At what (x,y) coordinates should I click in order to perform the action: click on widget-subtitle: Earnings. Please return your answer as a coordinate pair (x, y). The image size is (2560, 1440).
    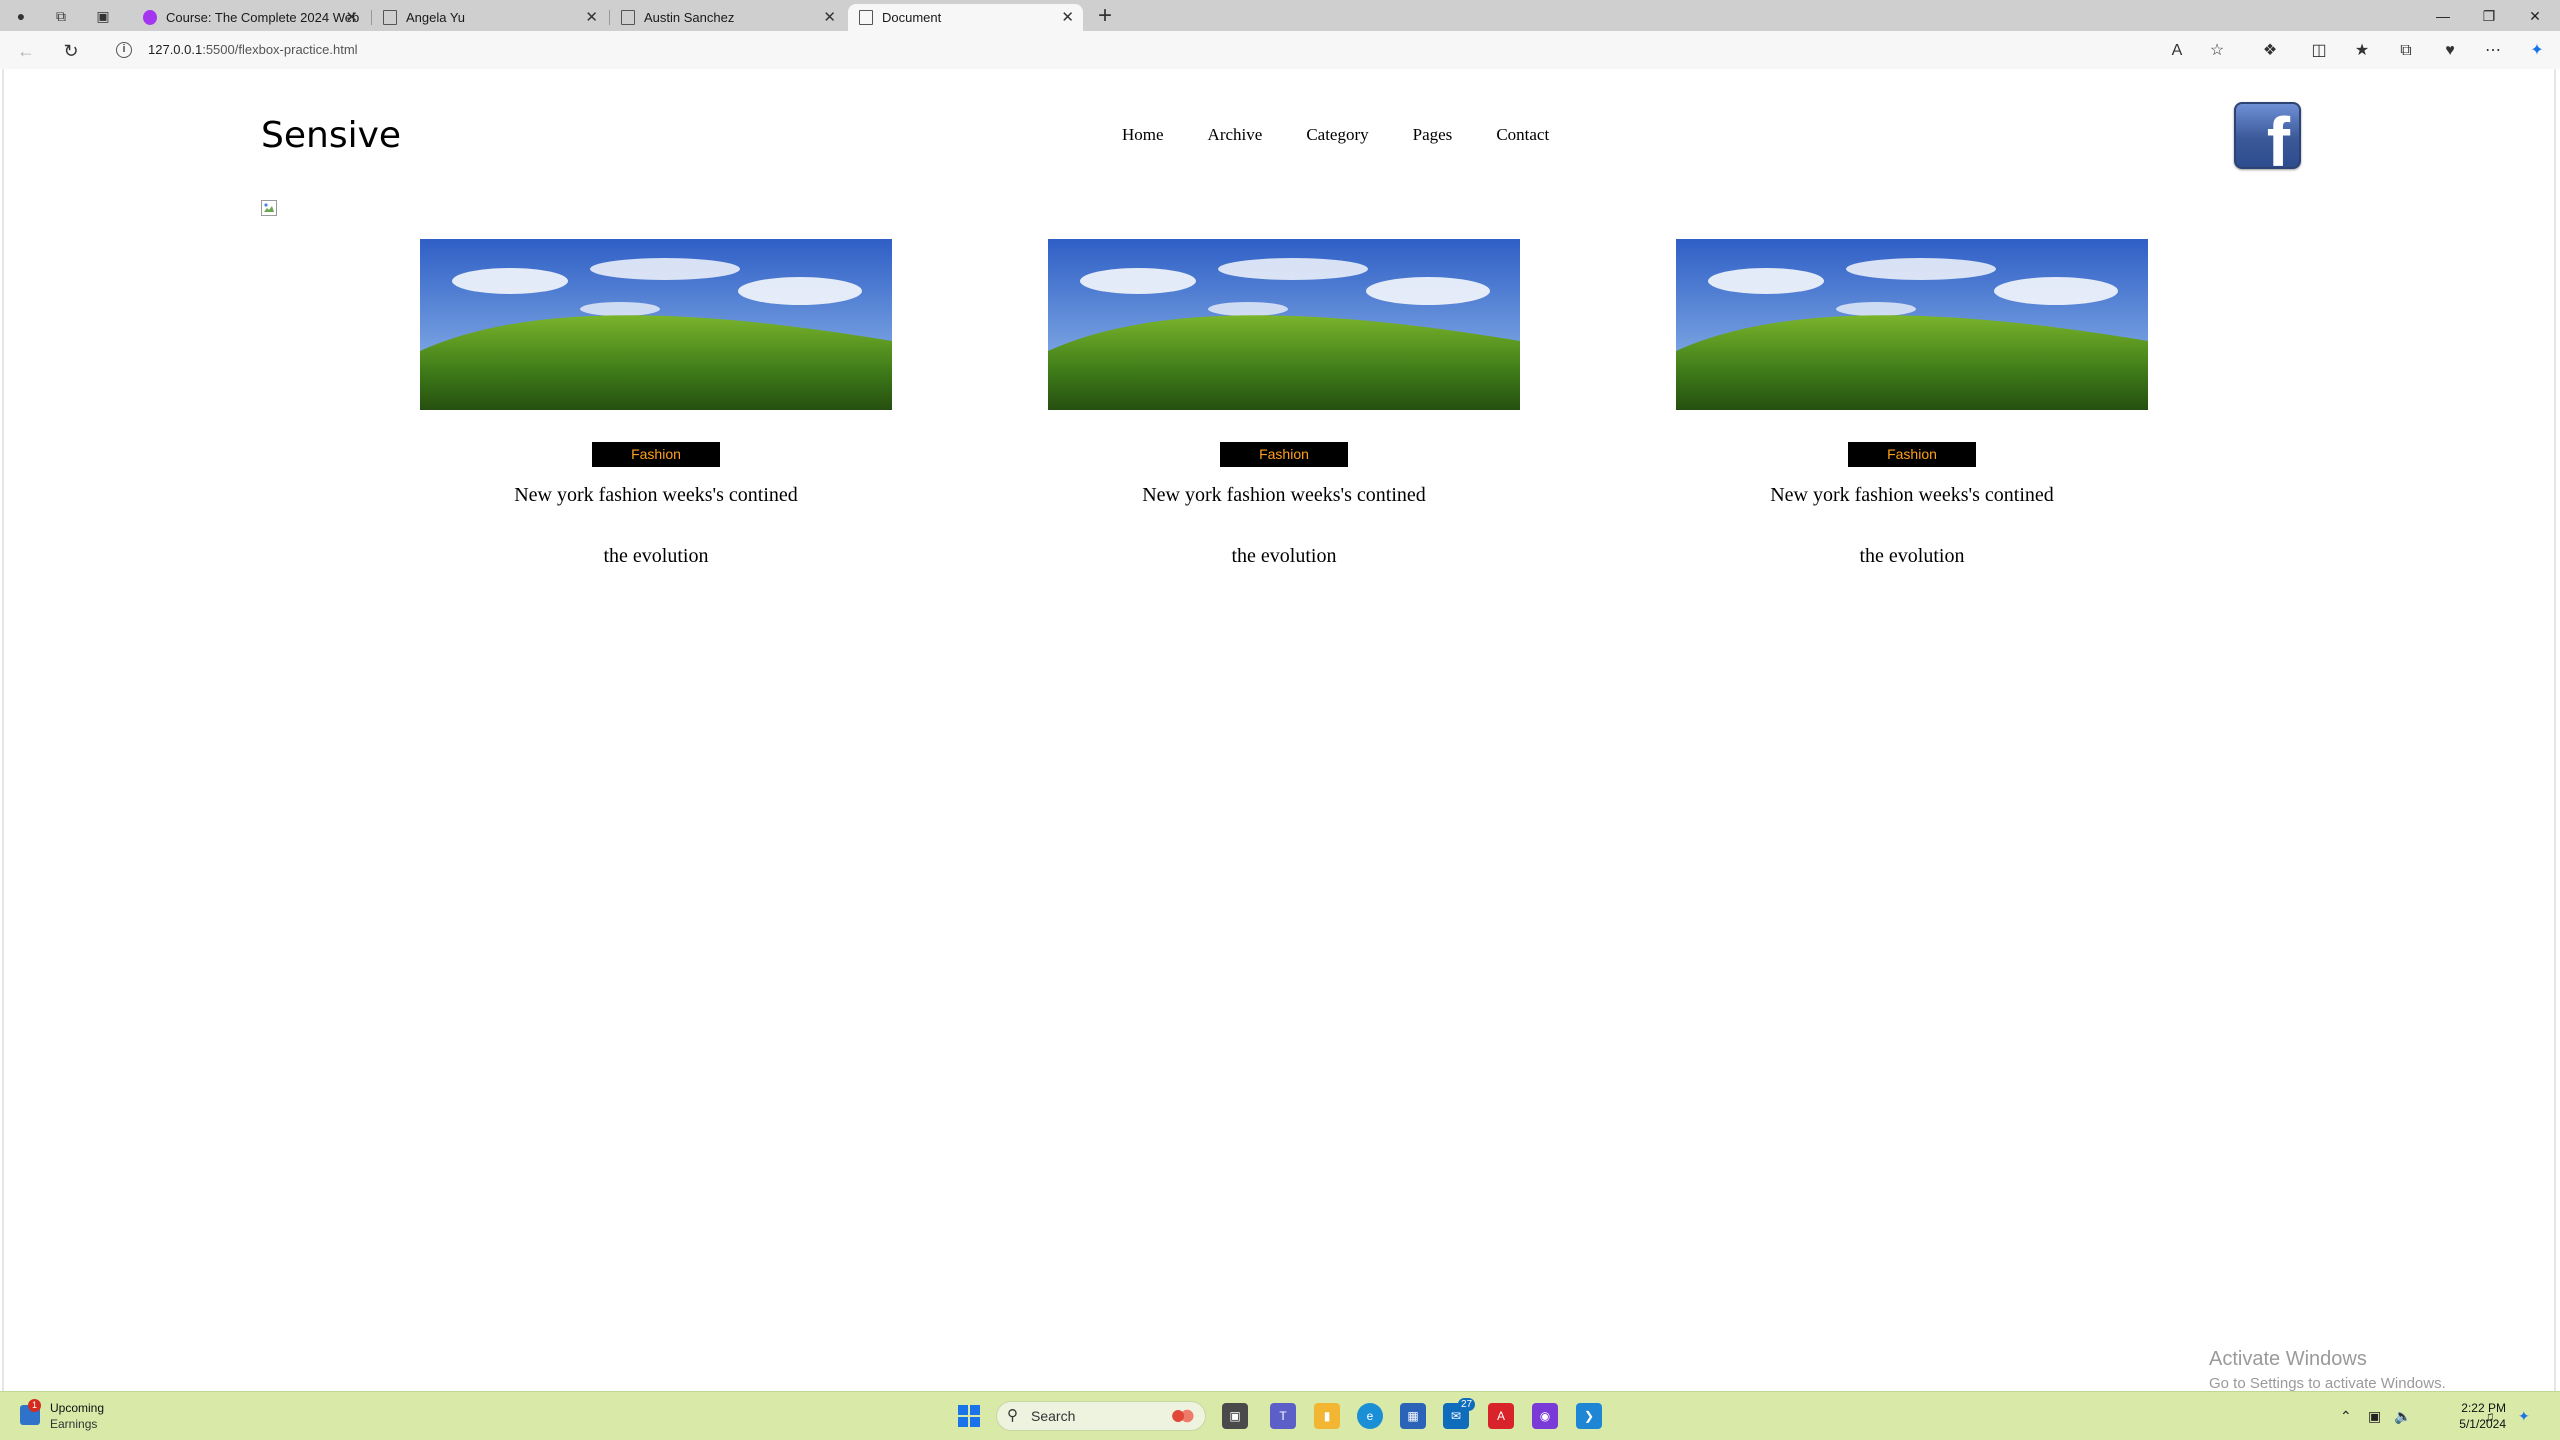
    Looking at the image, I should click on (74, 1424).